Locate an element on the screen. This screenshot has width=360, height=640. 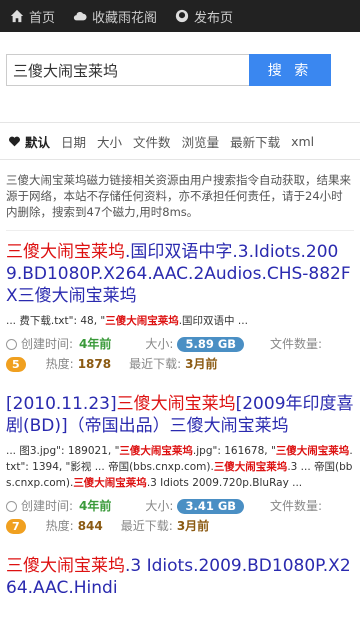
nav-favorites: 收藏雨花阁 is located at coordinates (115, 16).